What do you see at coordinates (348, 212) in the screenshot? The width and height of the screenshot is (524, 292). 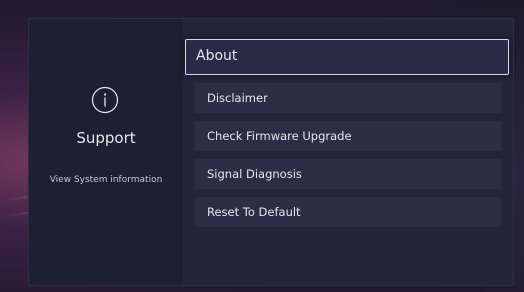 I see `menu-item-reset-to-default: Reset To Default` at bounding box center [348, 212].